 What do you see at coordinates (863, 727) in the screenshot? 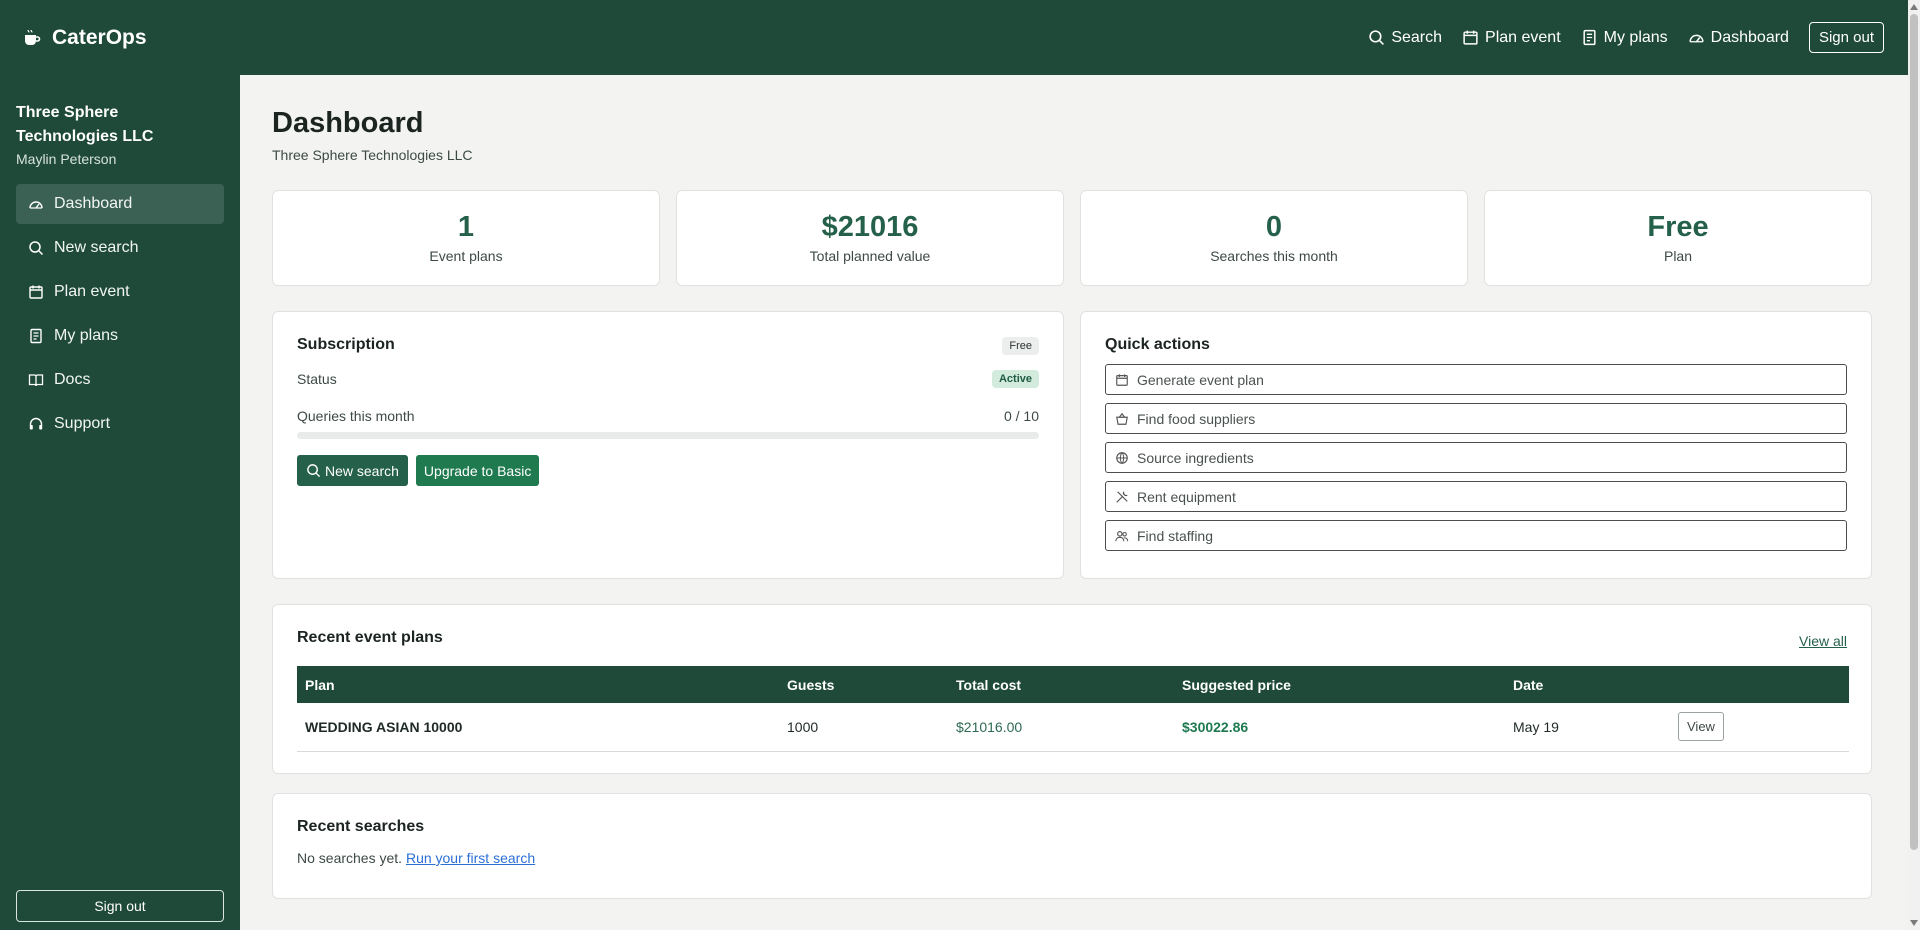
I see `cell-guests: 1000` at bounding box center [863, 727].